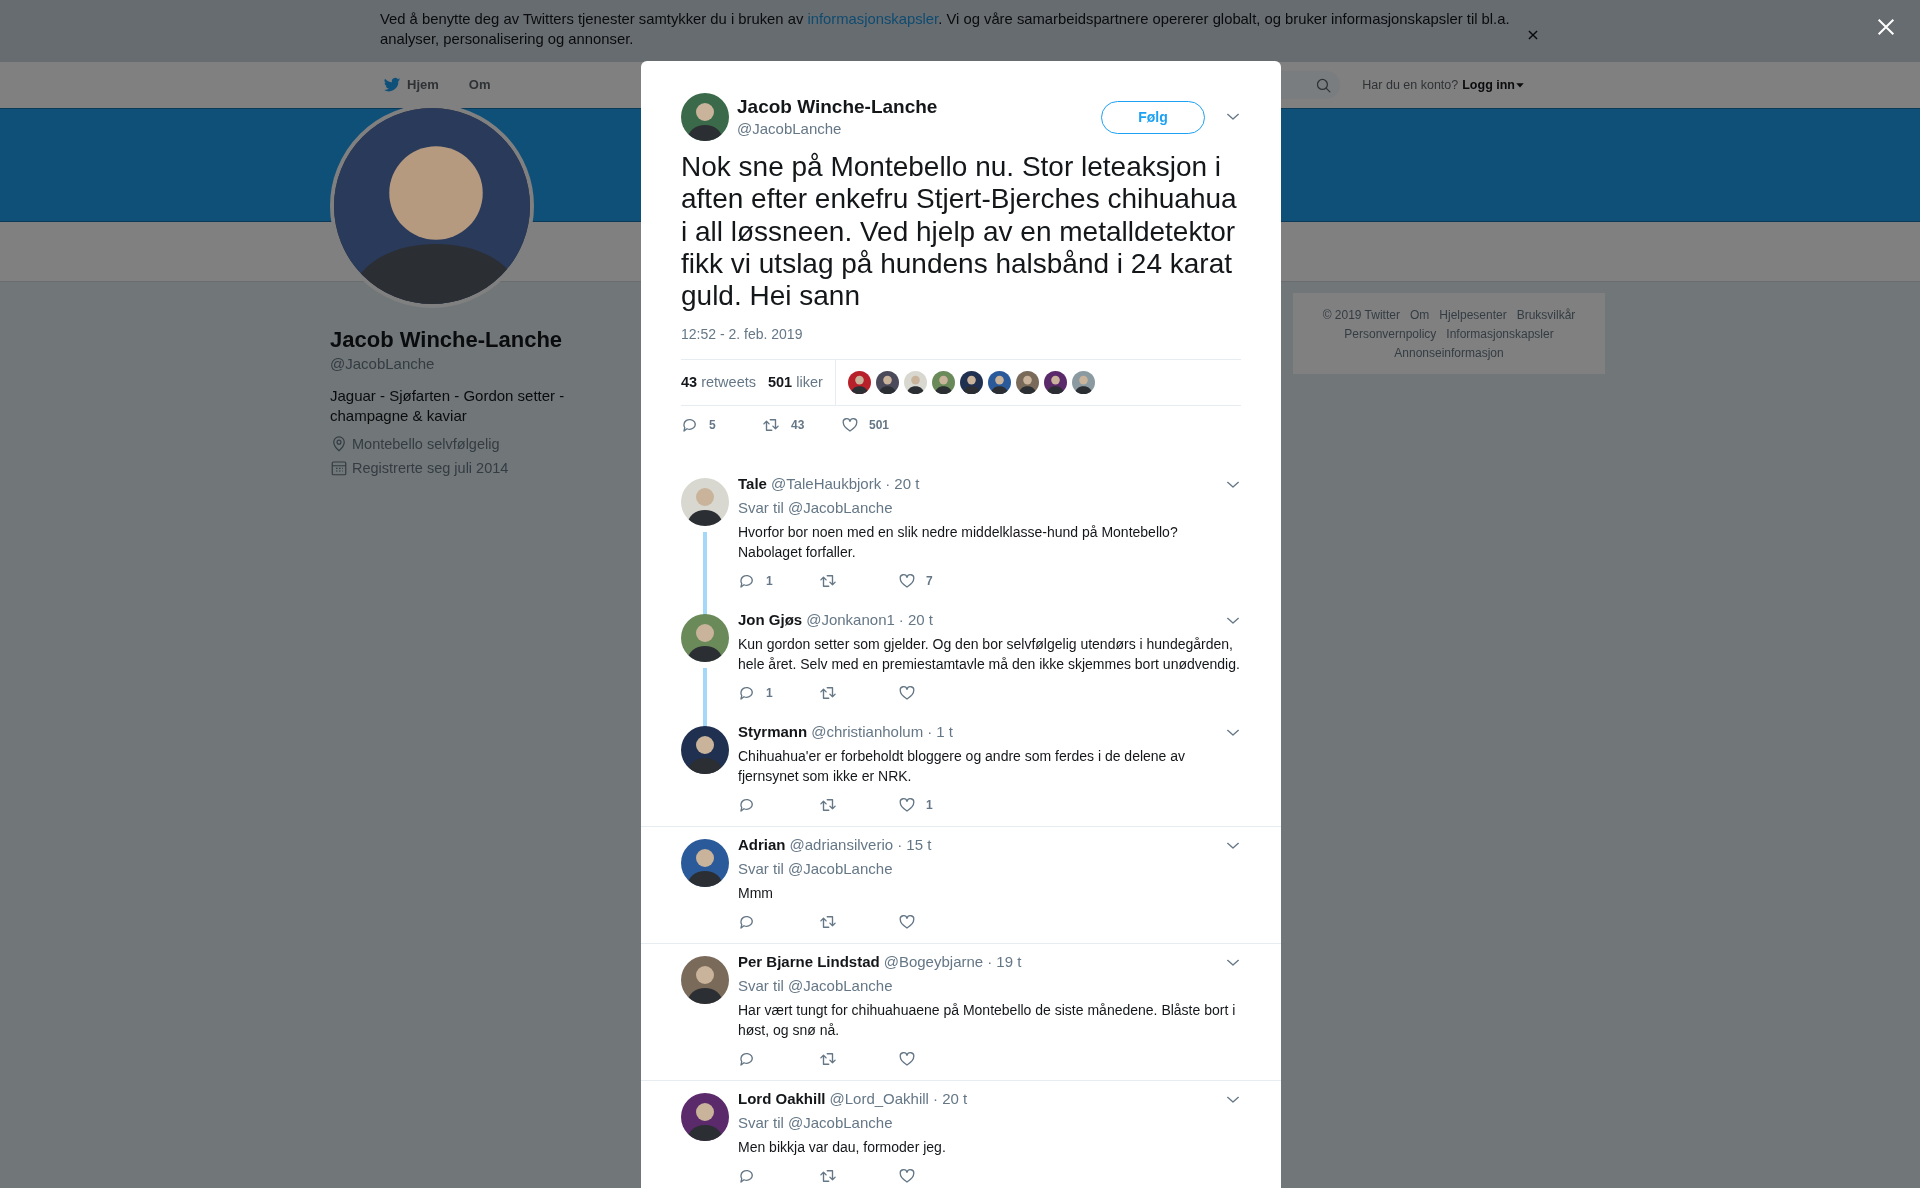 This screenshot has width=1920, height=1188. I want to click on search-field, so click(1310, 85).